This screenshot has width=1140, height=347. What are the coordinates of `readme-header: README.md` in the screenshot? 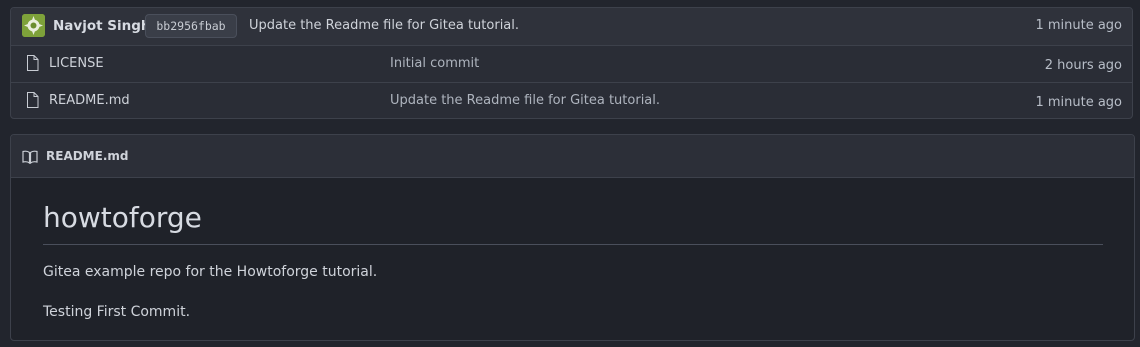 It's located at (572, 156).